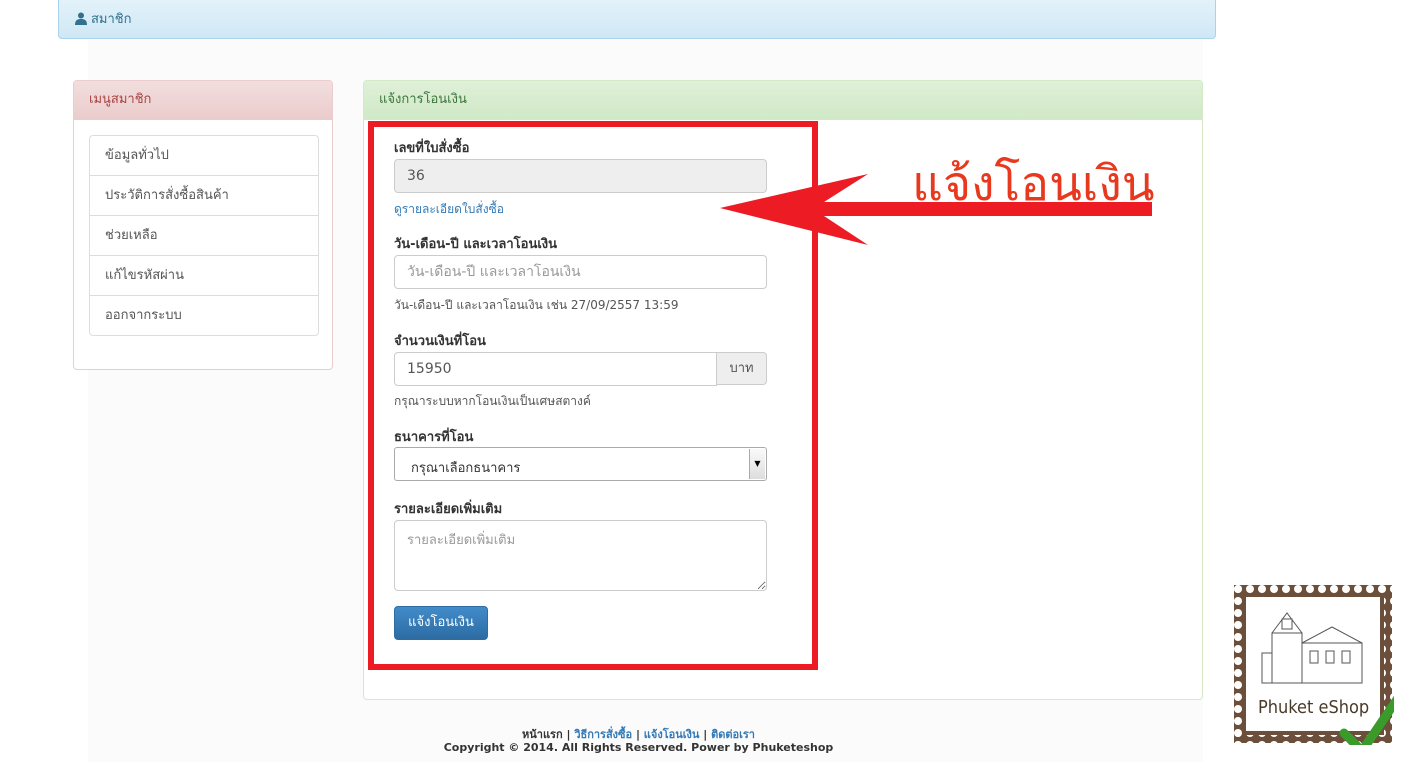  What do you see at coordinates (757, 464) in the screenshot?
I see `chevron-down-icon: ▼` at bounding box center [757, 464].